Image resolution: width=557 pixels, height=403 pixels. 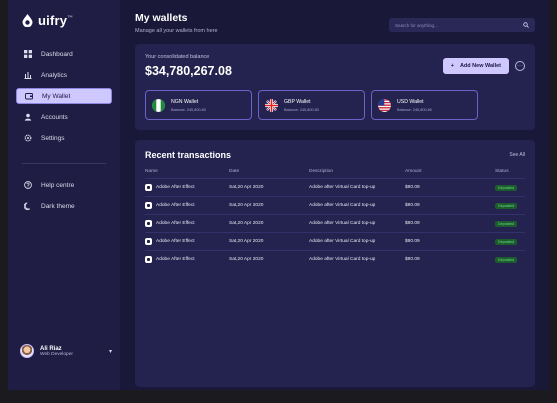 What do you see at coordinates (58, 185) in the screenshot?
I see `sidebar-item-label: Help centre` at bounding box center [58, 185].